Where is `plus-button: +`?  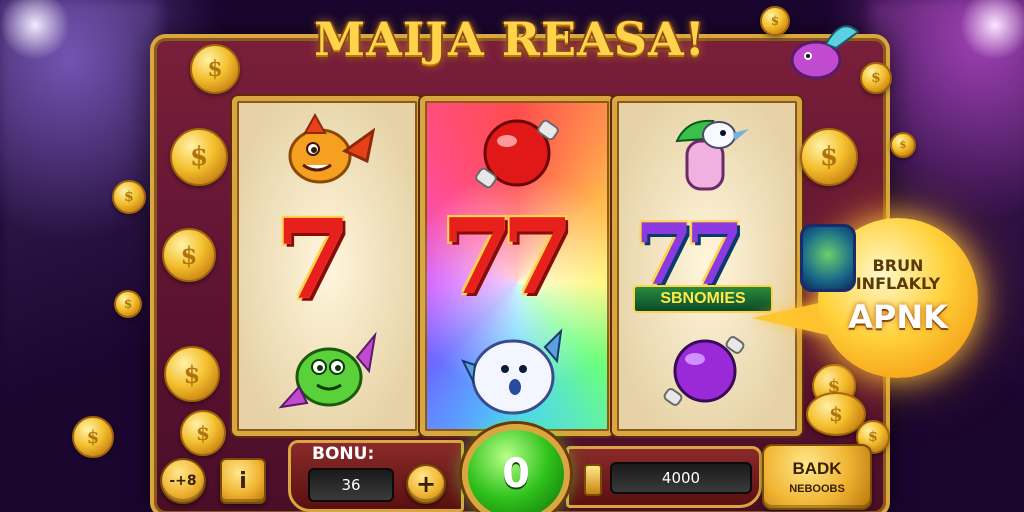
plus-button: + is located at coordinates (426, 484).